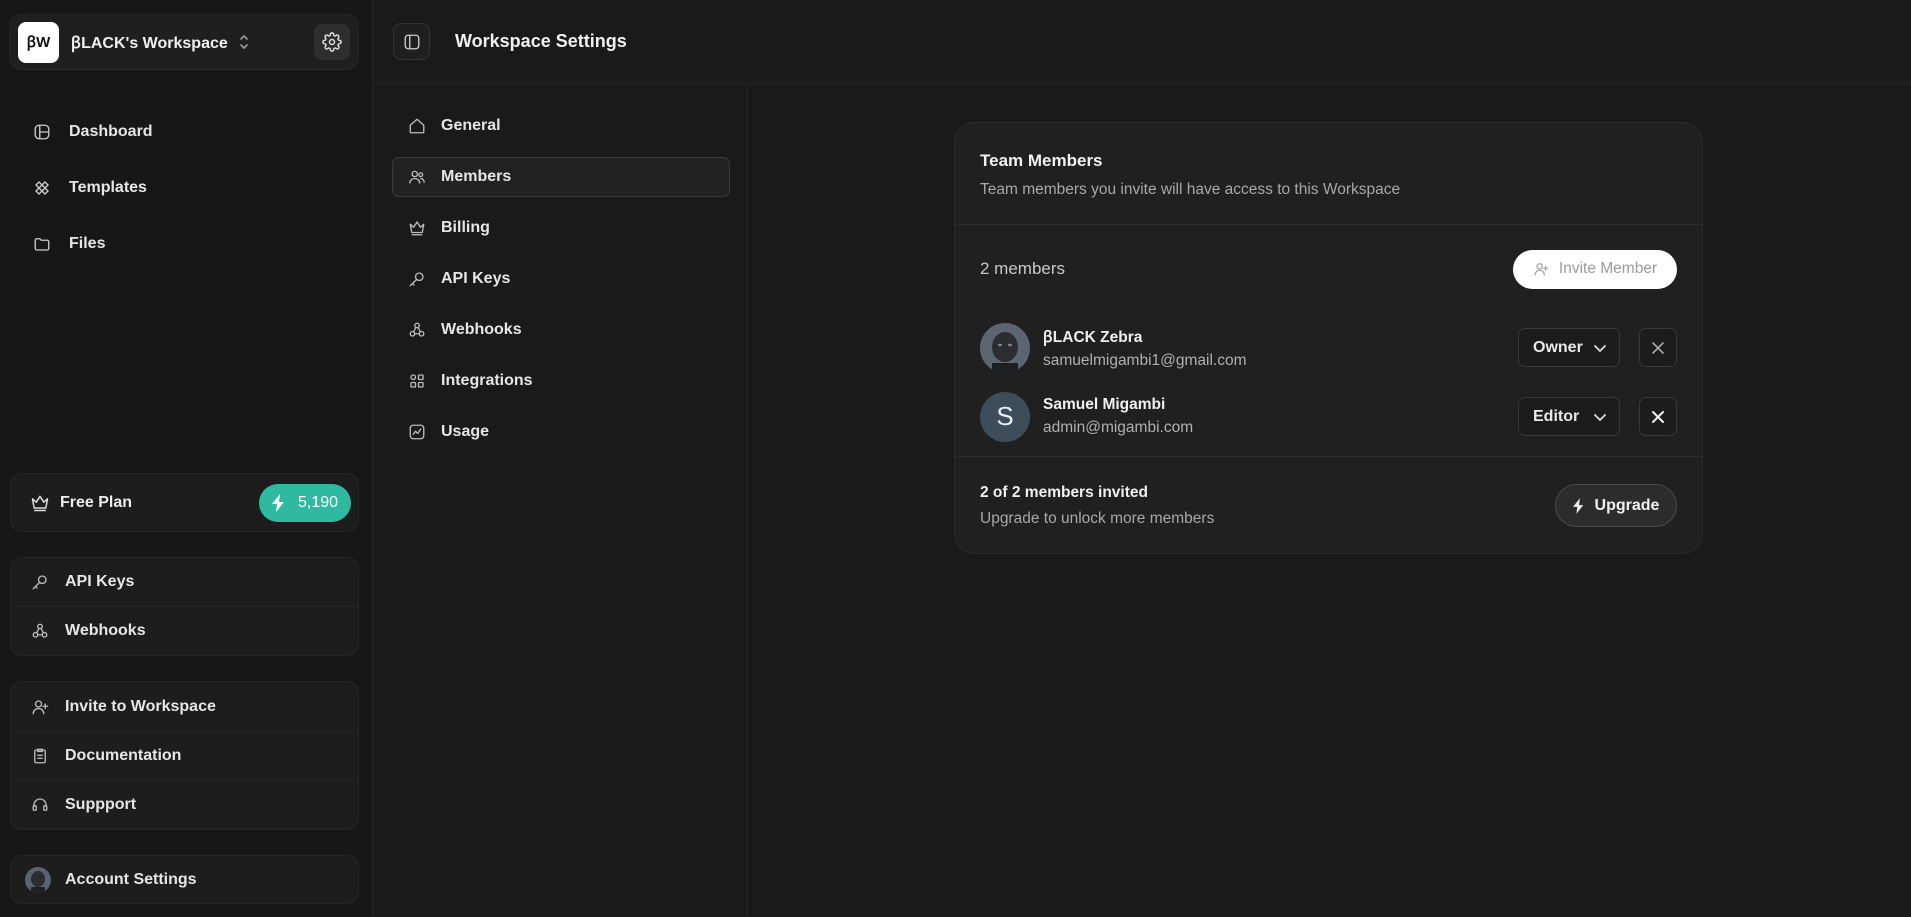  I want to click on chart-icon, so click(417, 432).